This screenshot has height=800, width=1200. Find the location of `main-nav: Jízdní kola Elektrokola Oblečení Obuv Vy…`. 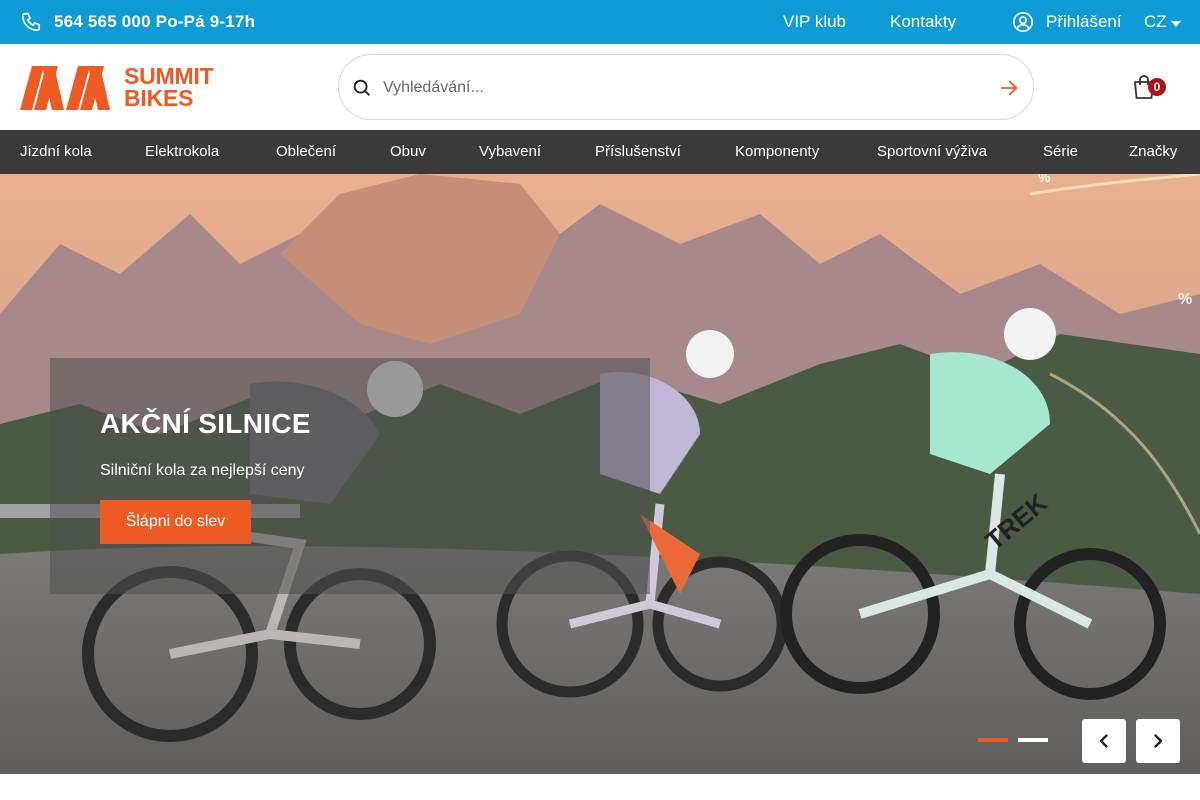

main-nav: Jízdní kola Elektrokola Oblečení Obuv Vy… is located at coordinates (600, 152).